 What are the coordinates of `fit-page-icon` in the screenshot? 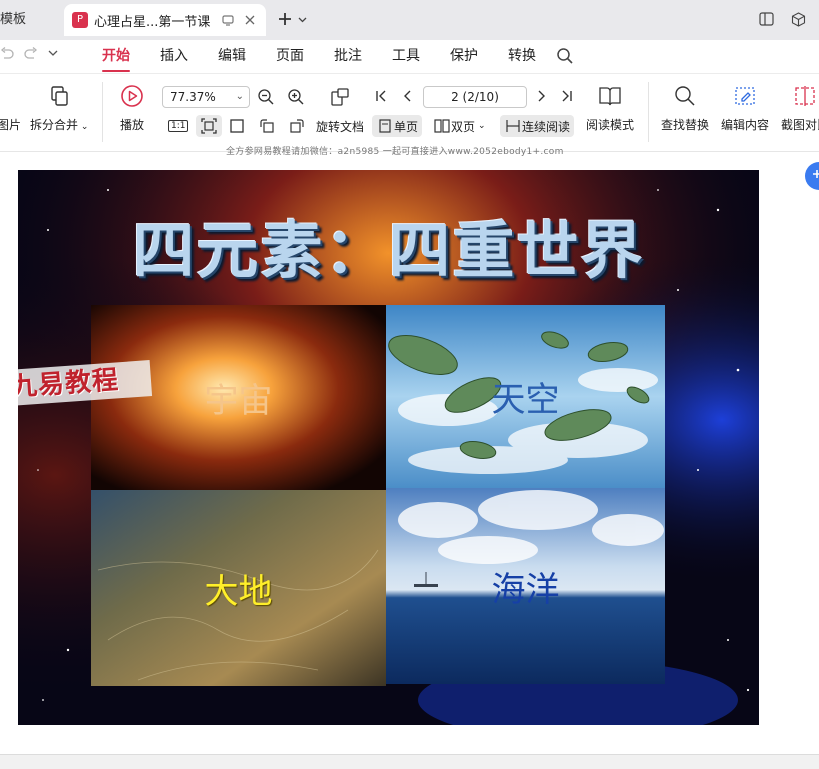 It's located at (209, 126).